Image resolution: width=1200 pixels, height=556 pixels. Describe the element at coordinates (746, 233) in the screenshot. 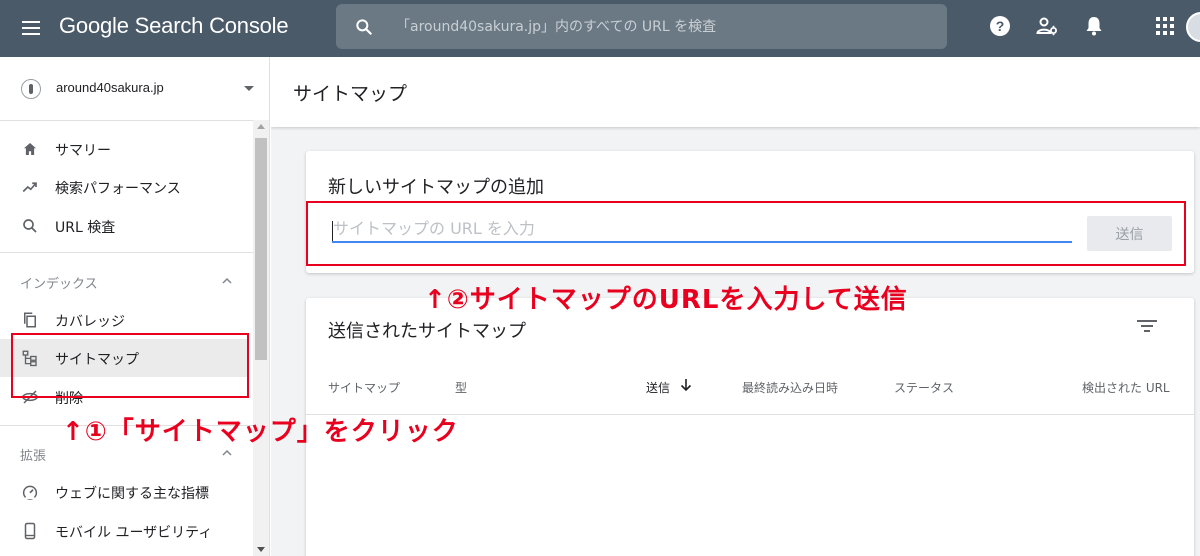

I see `annotation-box-url-input` at that location.